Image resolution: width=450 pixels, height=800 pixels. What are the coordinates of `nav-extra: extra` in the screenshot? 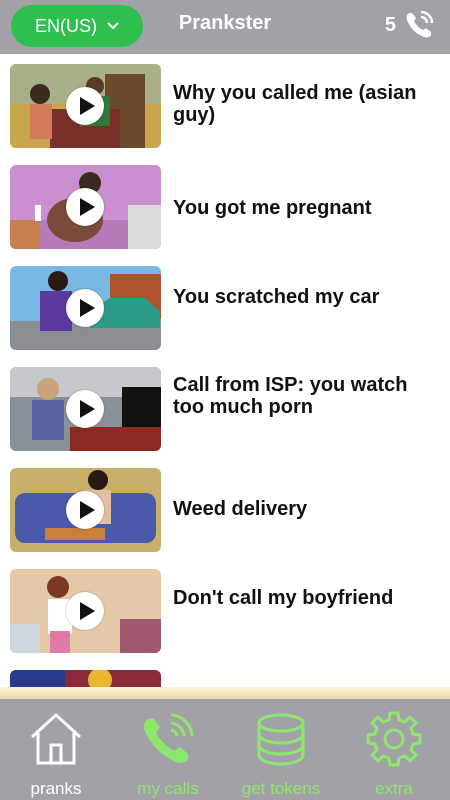 It's located at (394, 749).